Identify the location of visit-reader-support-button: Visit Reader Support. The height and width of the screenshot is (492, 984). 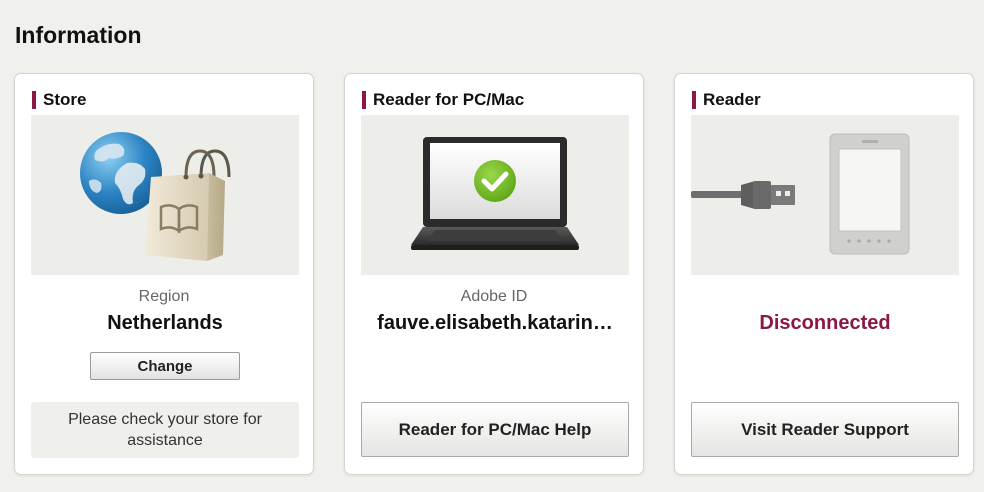
(825, 429).